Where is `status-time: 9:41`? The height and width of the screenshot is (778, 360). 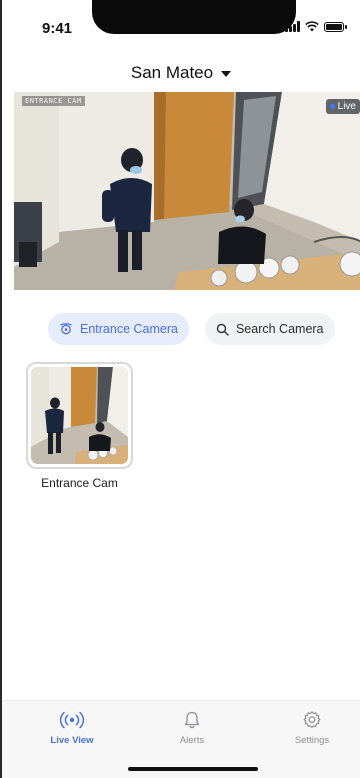
status-time: 9:41 is located at coordinates (57, 28).